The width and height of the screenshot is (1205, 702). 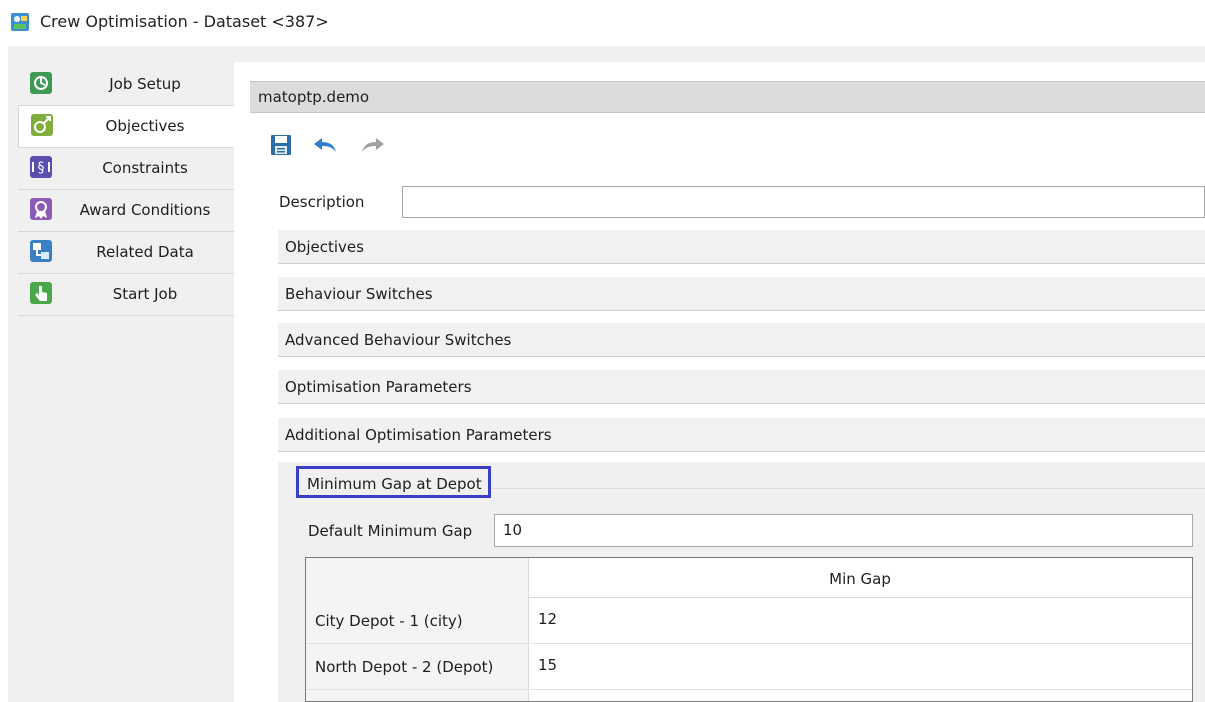 I want to click on start-job-icon, so click(x=41, y=293).